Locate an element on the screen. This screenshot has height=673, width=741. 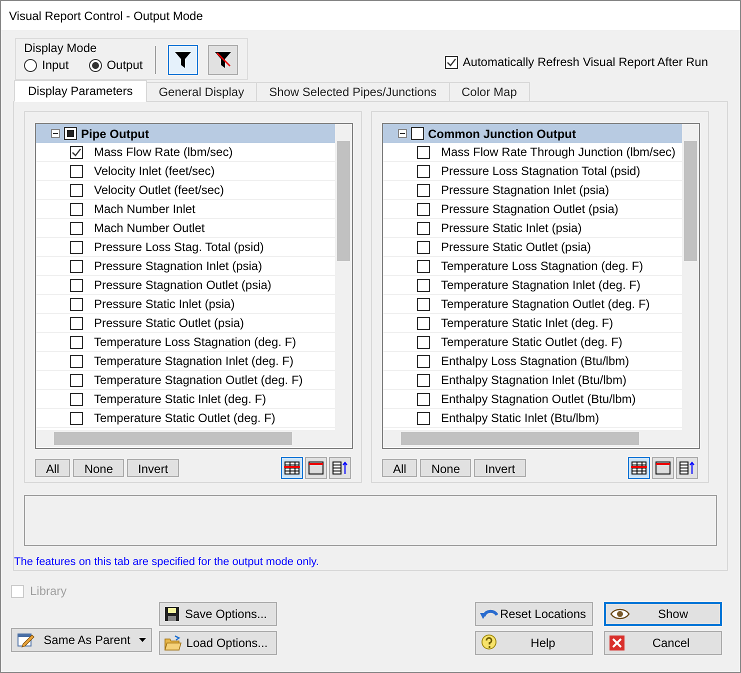
reset-locations-button: Reset Locations is located at coordinates (534, 614).